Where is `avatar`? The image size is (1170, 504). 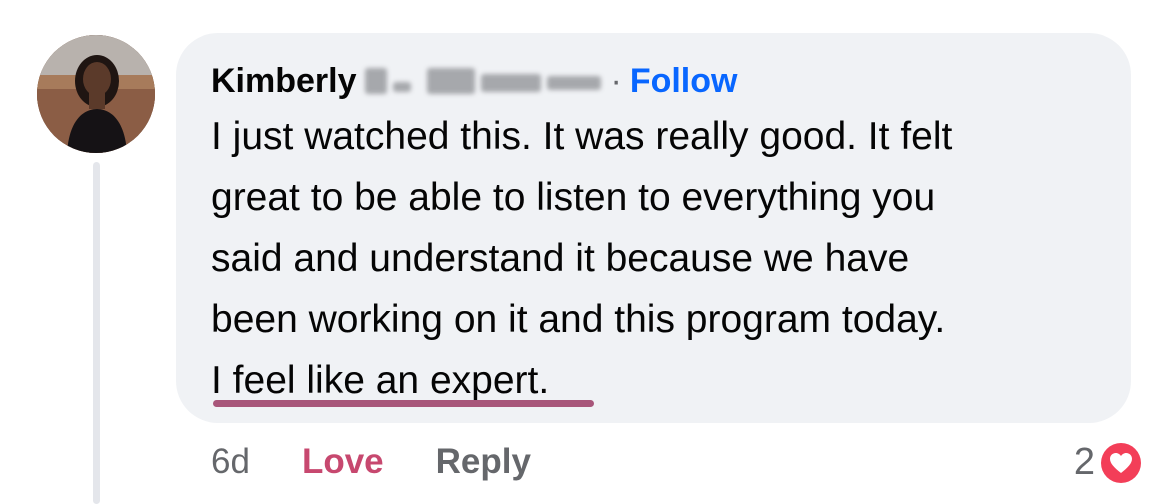
avatar is located at coordinates (96, 94).